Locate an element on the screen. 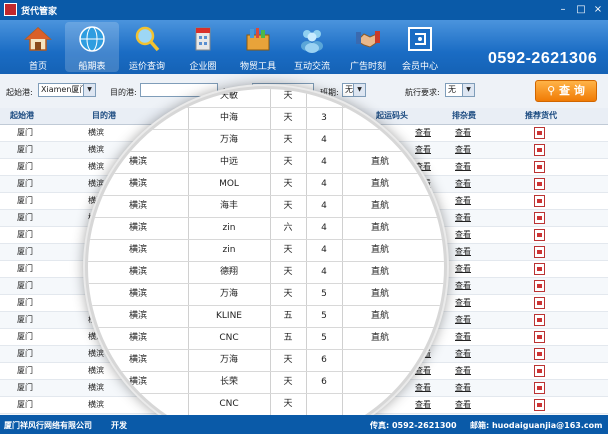 Image resolution: width=608 pixels, height=434 pixels. lens-carrier: 天敏 is located at coordinates (228, 96).